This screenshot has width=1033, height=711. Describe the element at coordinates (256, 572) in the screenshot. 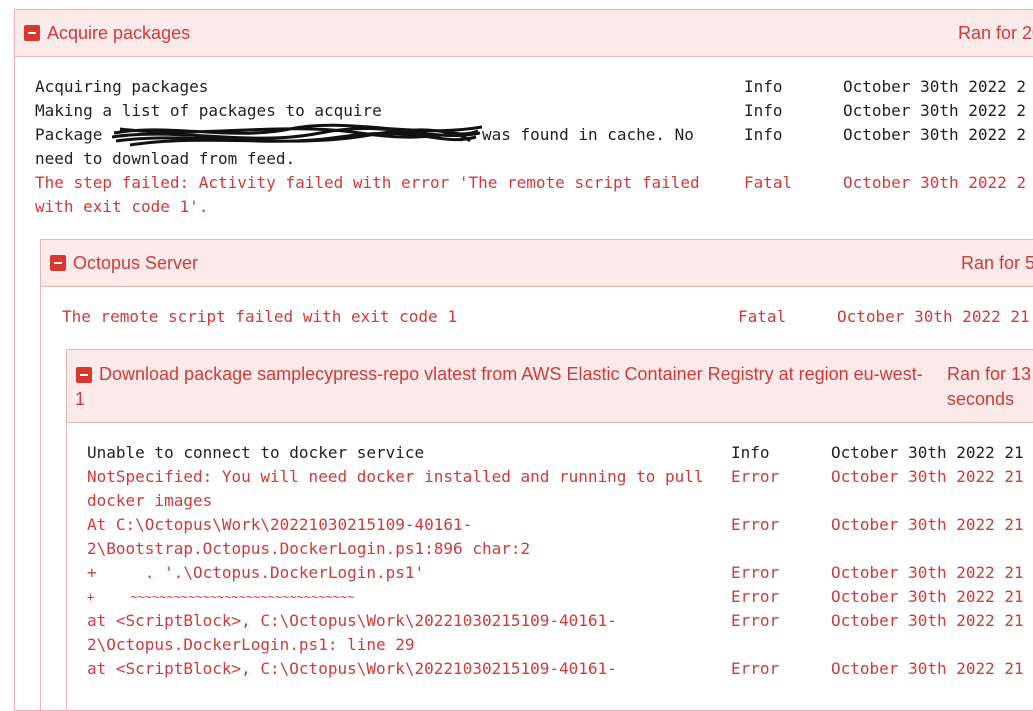

I see `log-message: + . '.\Octopus.DockerLogin.ps1'` at that location.